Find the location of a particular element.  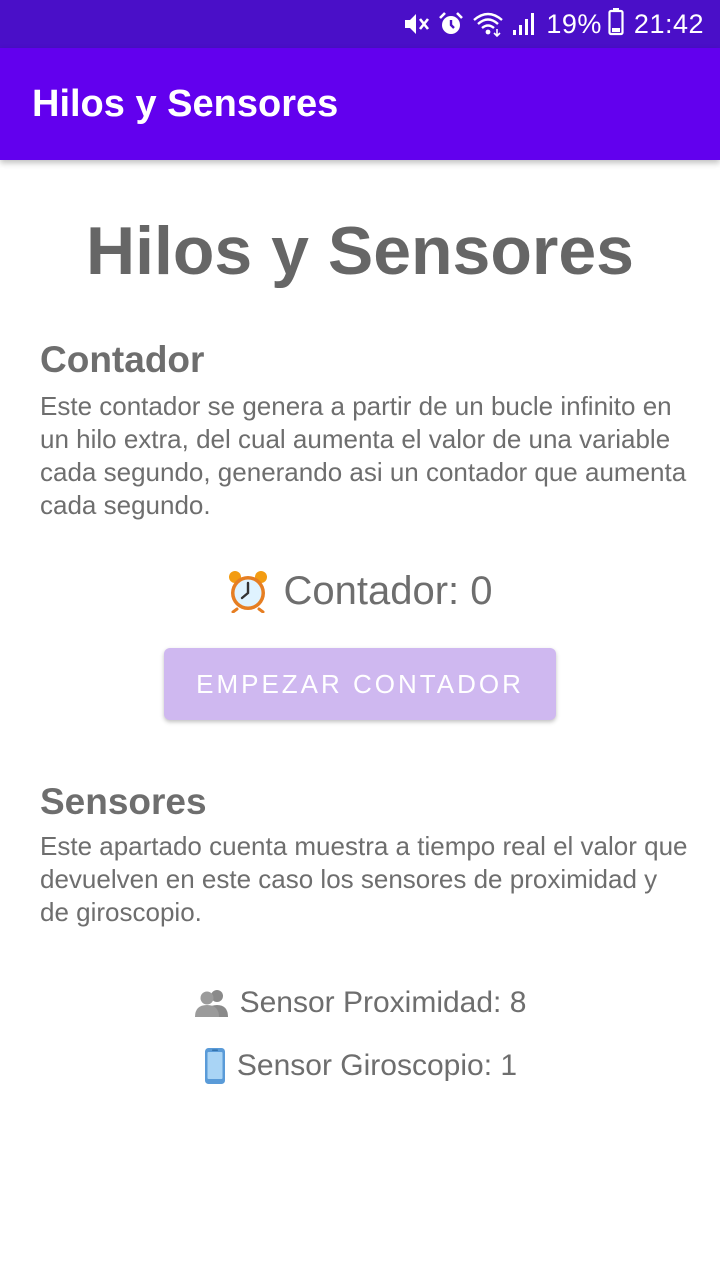

mute-icon is located at coordinates (416, 24).